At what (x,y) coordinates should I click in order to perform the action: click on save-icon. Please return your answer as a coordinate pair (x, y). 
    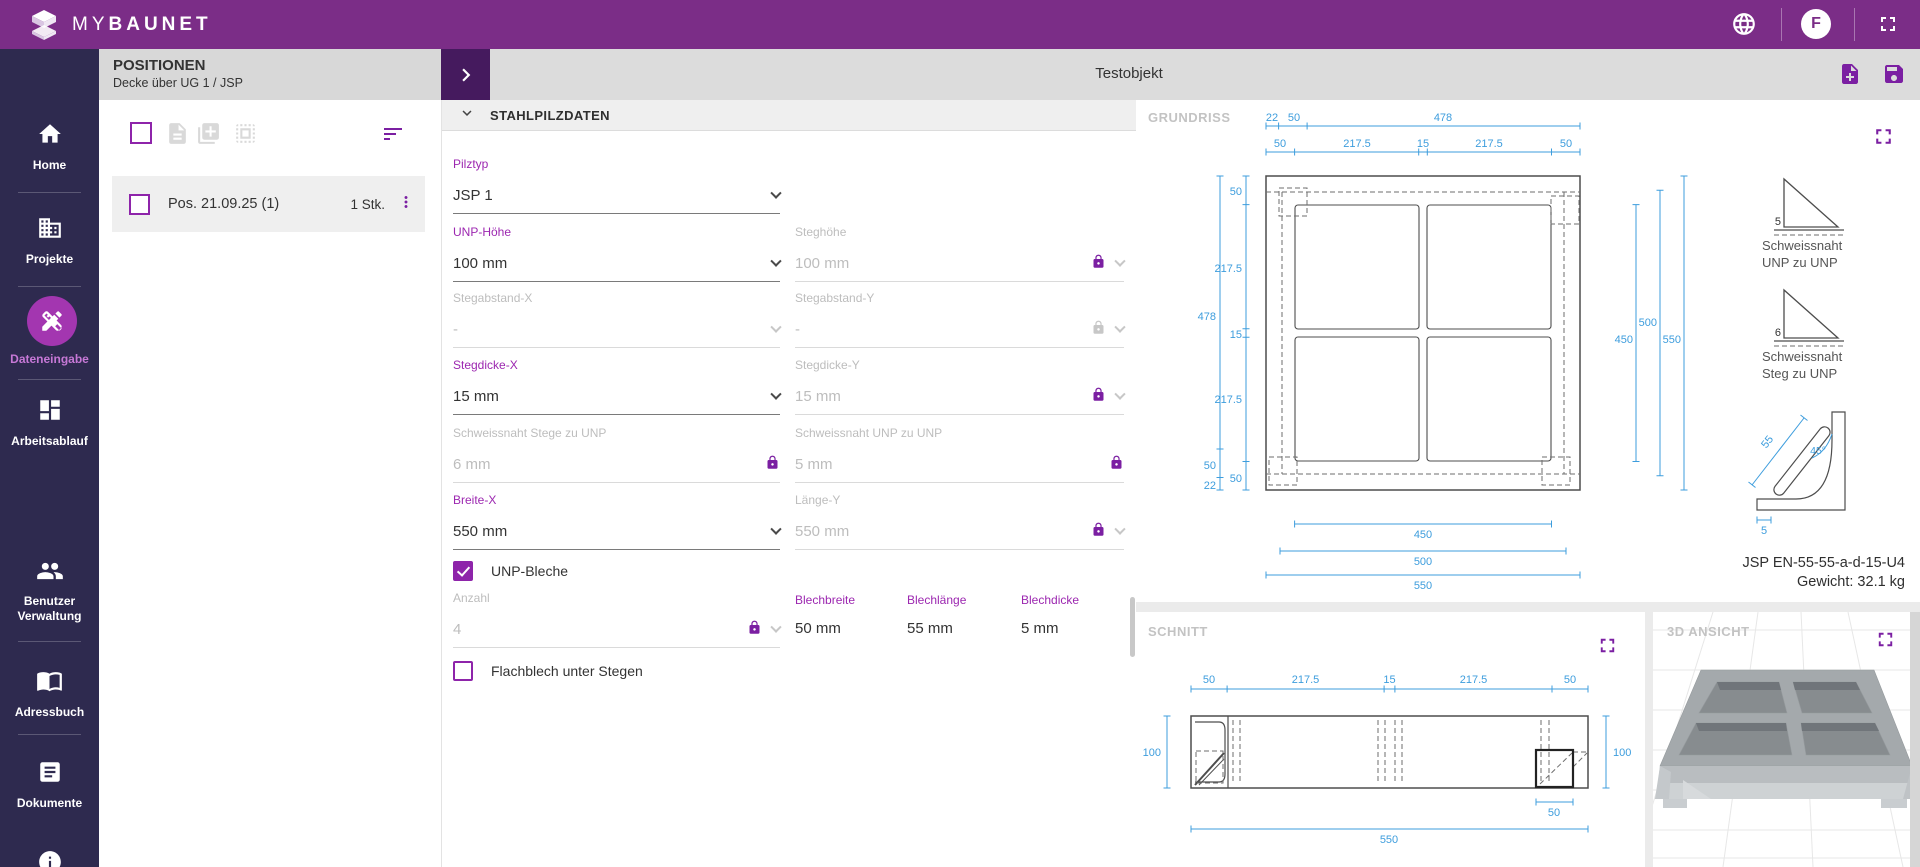
    Looking at the image, I should click on (1894, 76).